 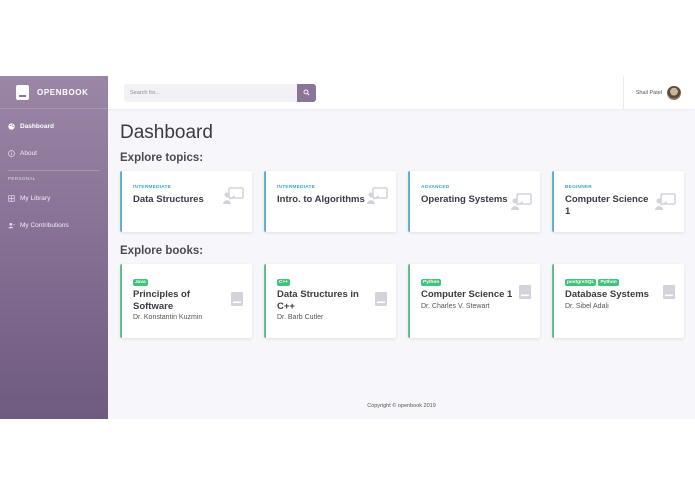 I want to click on search-input, so click(x=210, y=92).